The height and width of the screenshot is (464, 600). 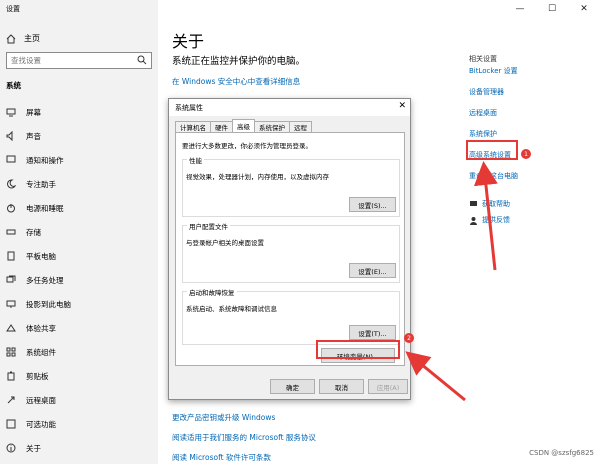 I want to click on annotation-arrows, so click(x=451, y=281).